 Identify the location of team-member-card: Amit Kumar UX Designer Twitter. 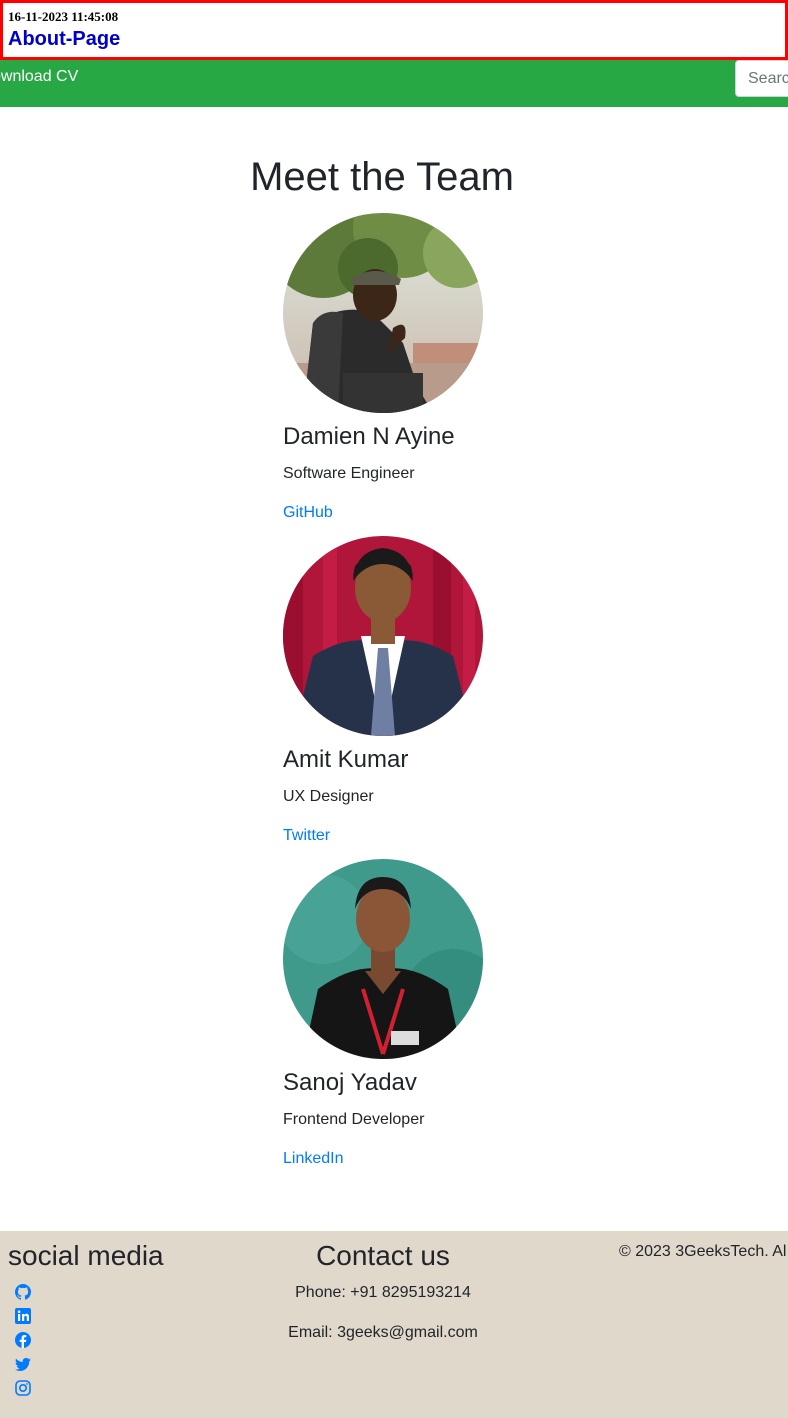
(433, 690).